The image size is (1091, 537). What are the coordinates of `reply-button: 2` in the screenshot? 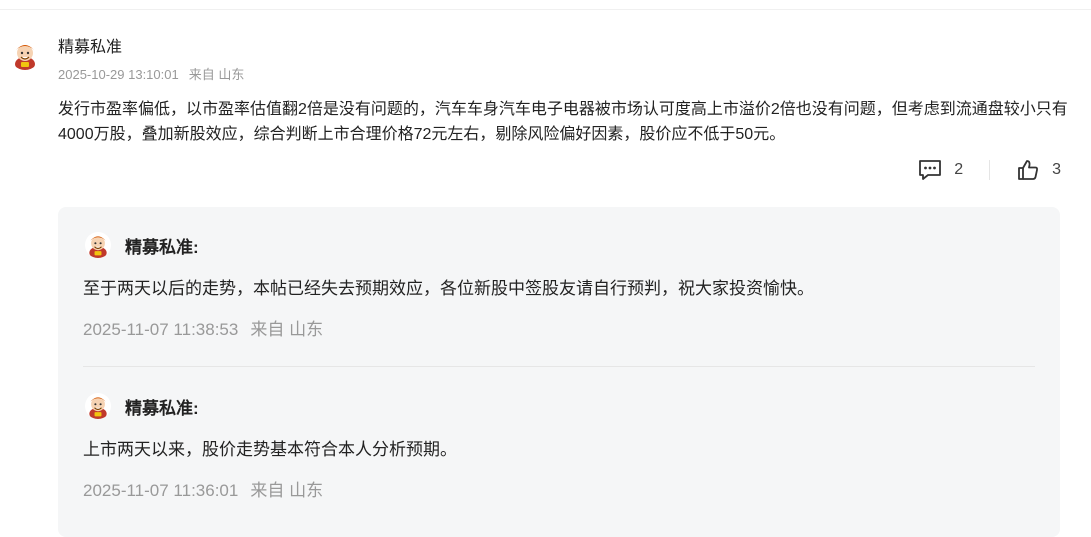 It's located at (940, 170).